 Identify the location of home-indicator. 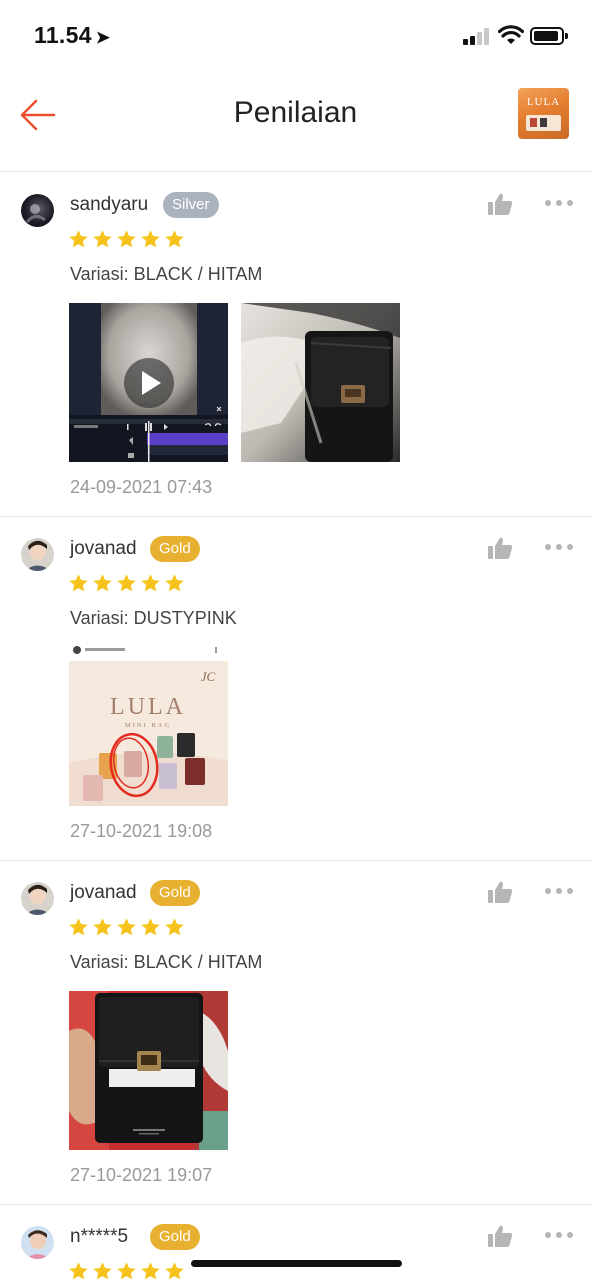
(296, 1263).